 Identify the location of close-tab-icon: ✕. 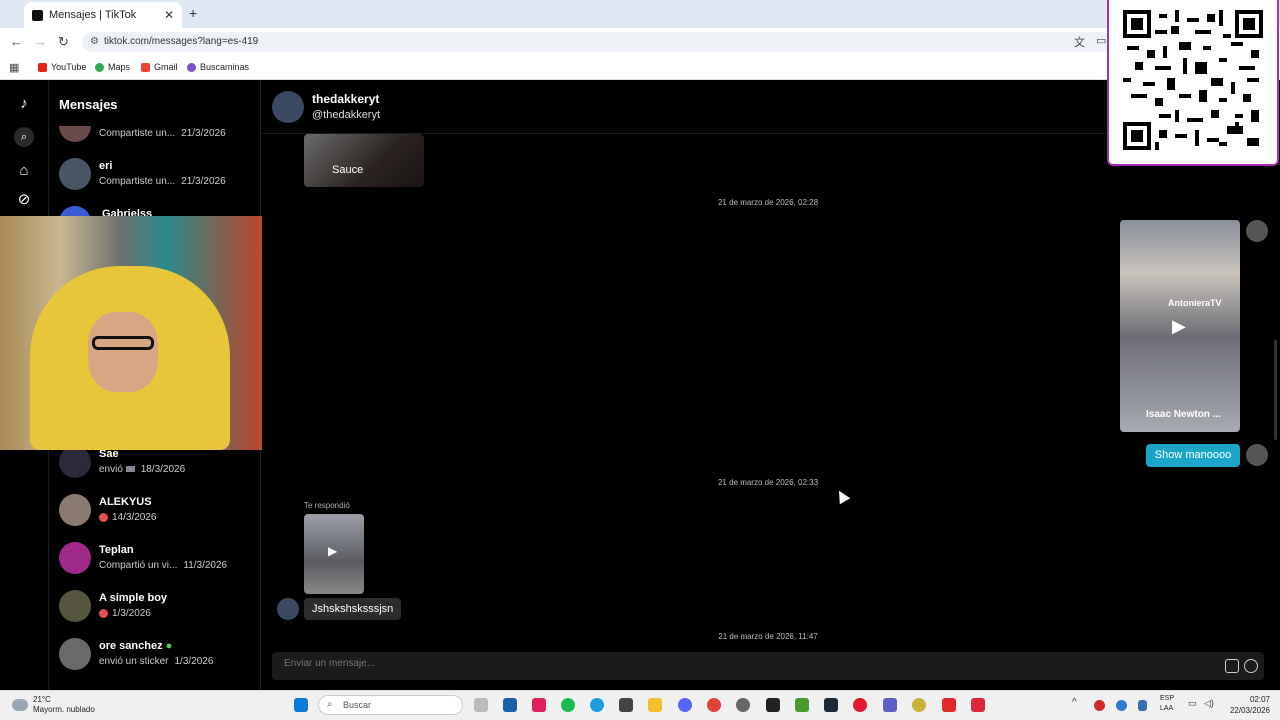
(169, 15).